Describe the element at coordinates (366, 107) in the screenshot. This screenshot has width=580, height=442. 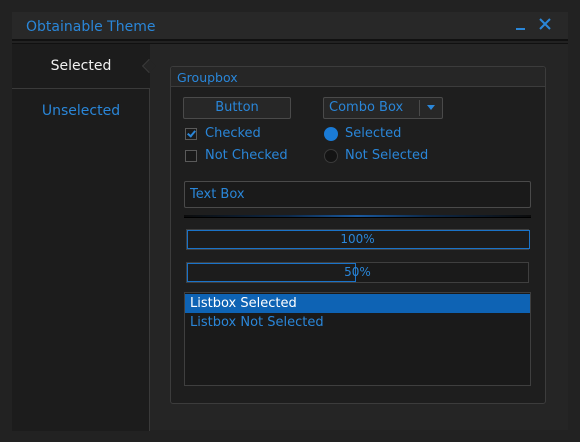
I see `combo-box-value: Combo Box` at that location.